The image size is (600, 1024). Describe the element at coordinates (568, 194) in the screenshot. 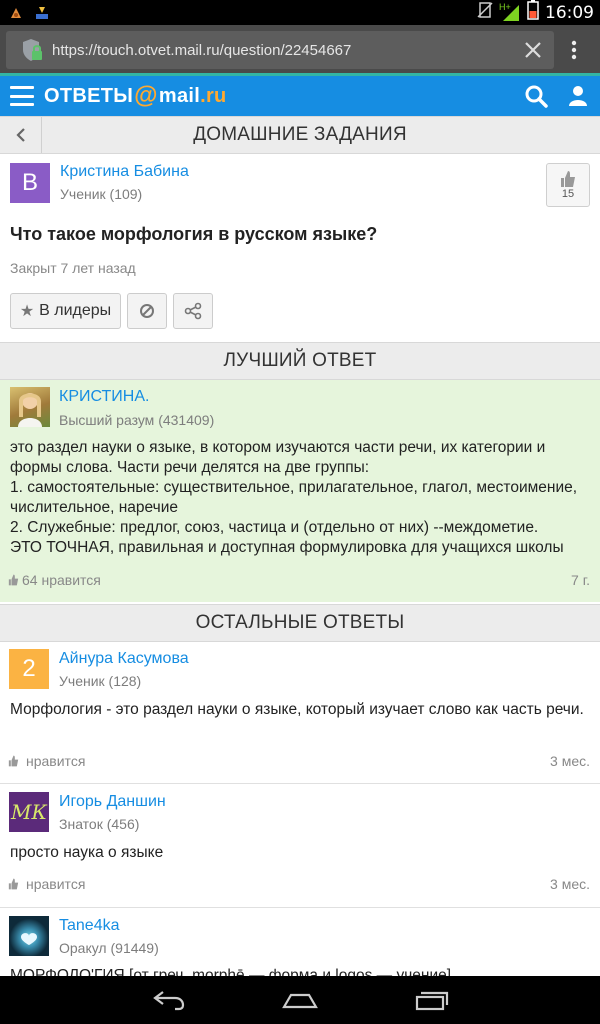

I see `question-like-count: 15` at that location.